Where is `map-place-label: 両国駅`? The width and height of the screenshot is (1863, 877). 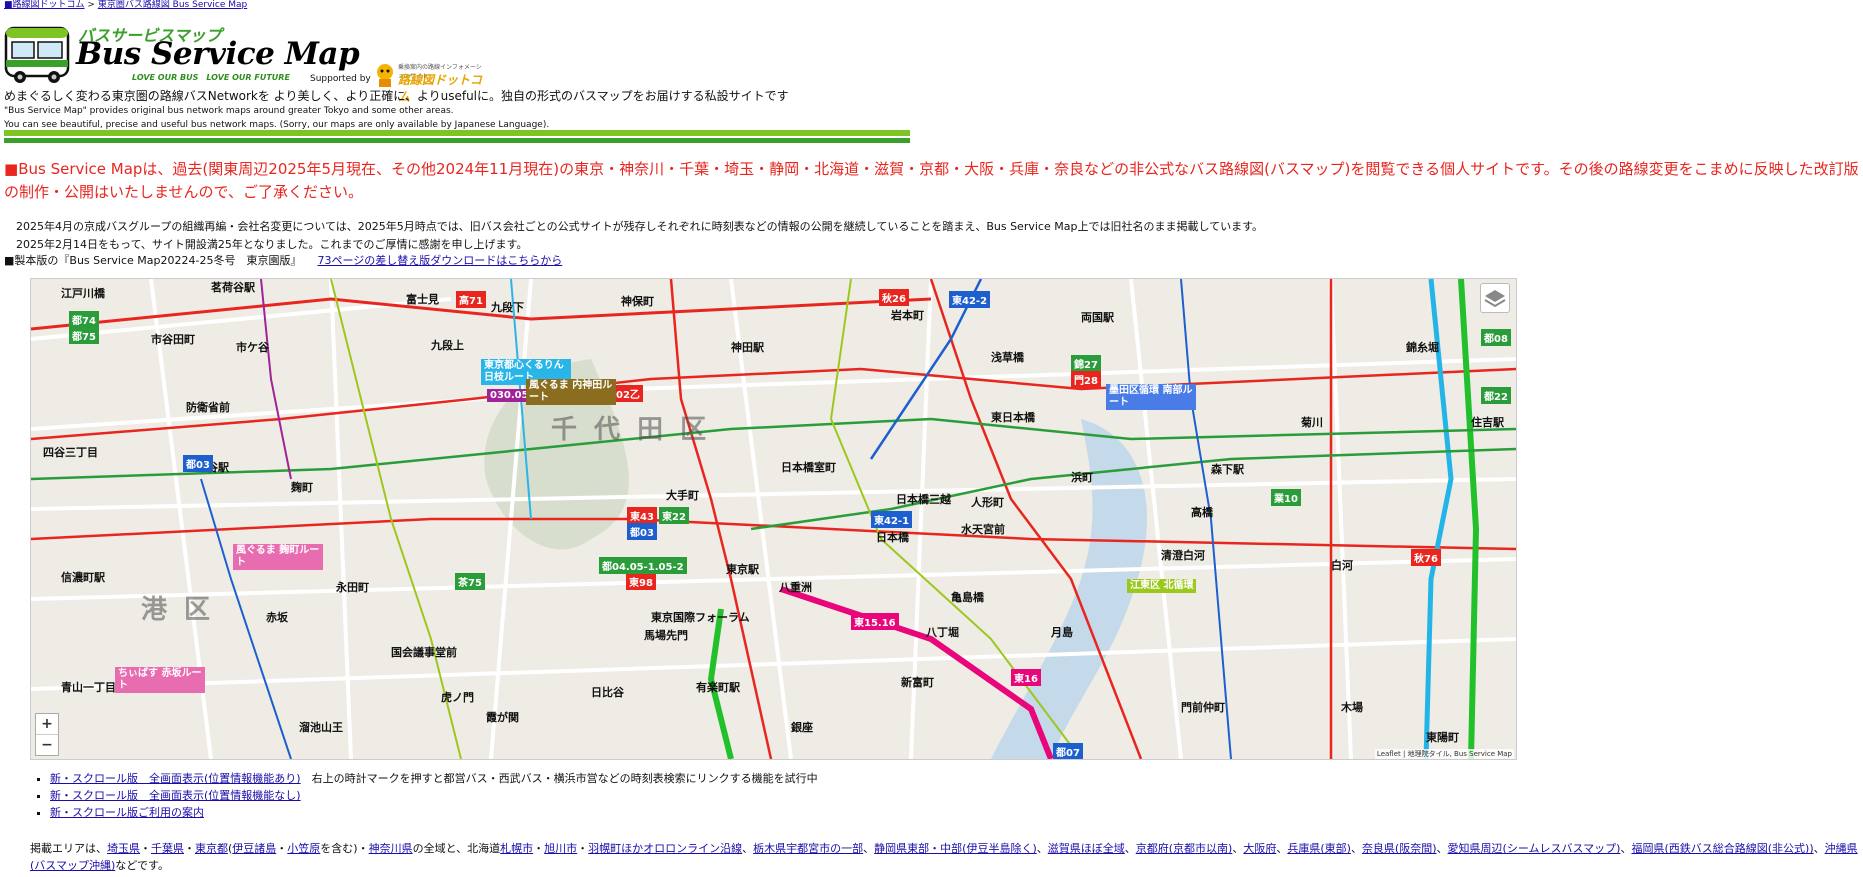
map-place-label: 両国駅 is located at coordinates (1097, 317).